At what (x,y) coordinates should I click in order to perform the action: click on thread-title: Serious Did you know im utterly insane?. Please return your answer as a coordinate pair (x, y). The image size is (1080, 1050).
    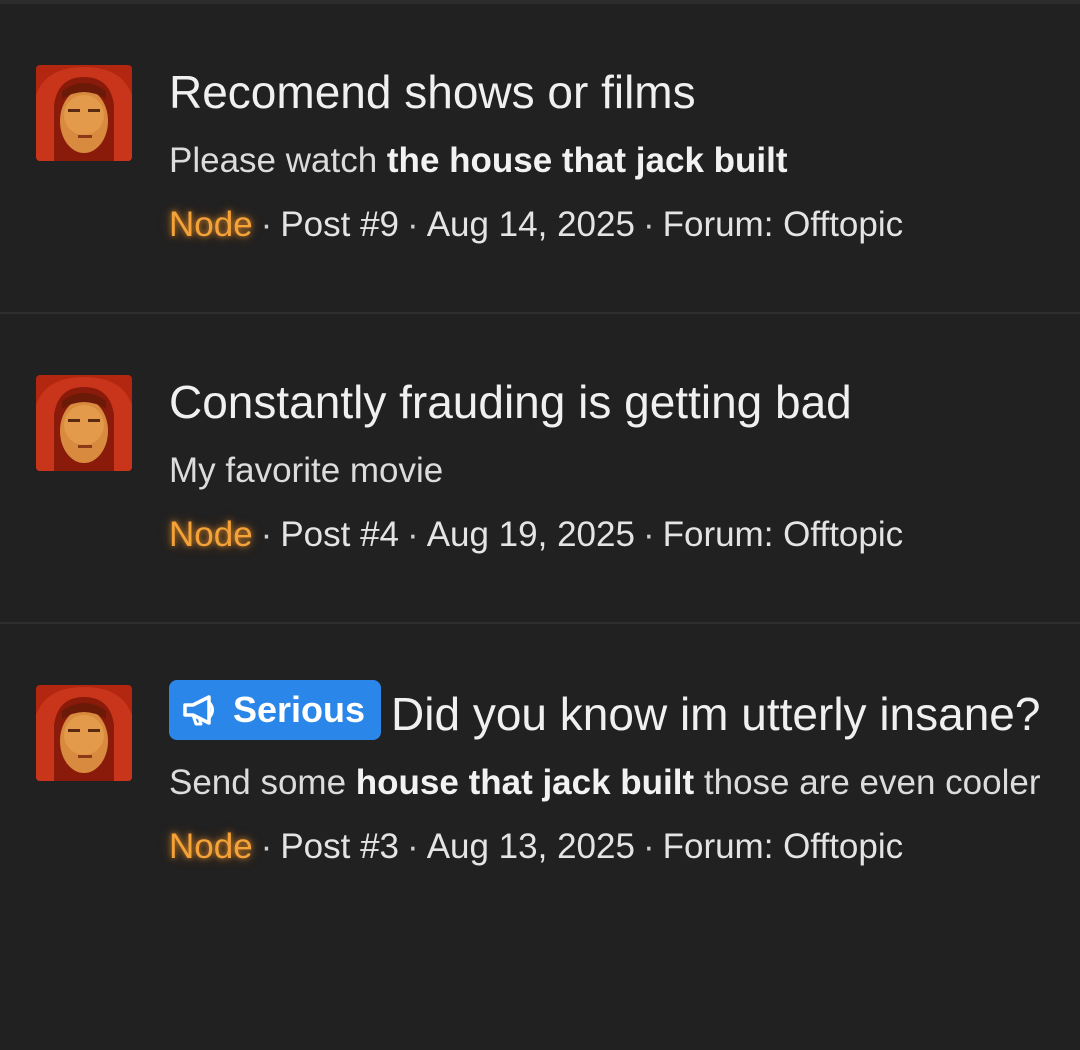
    Looking at the image, I should click on (609, 713).